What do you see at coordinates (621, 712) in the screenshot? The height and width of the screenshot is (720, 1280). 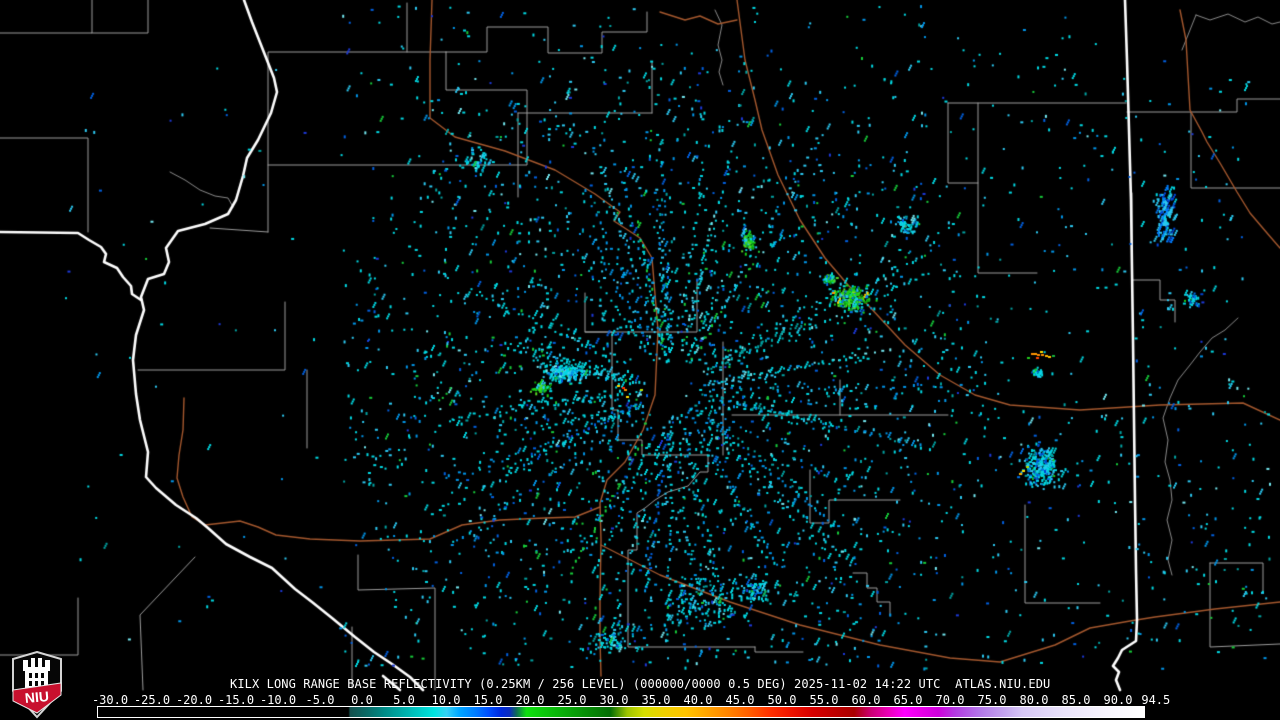 I see `reflectivity-colorbar` at bounding box center [621, 712].